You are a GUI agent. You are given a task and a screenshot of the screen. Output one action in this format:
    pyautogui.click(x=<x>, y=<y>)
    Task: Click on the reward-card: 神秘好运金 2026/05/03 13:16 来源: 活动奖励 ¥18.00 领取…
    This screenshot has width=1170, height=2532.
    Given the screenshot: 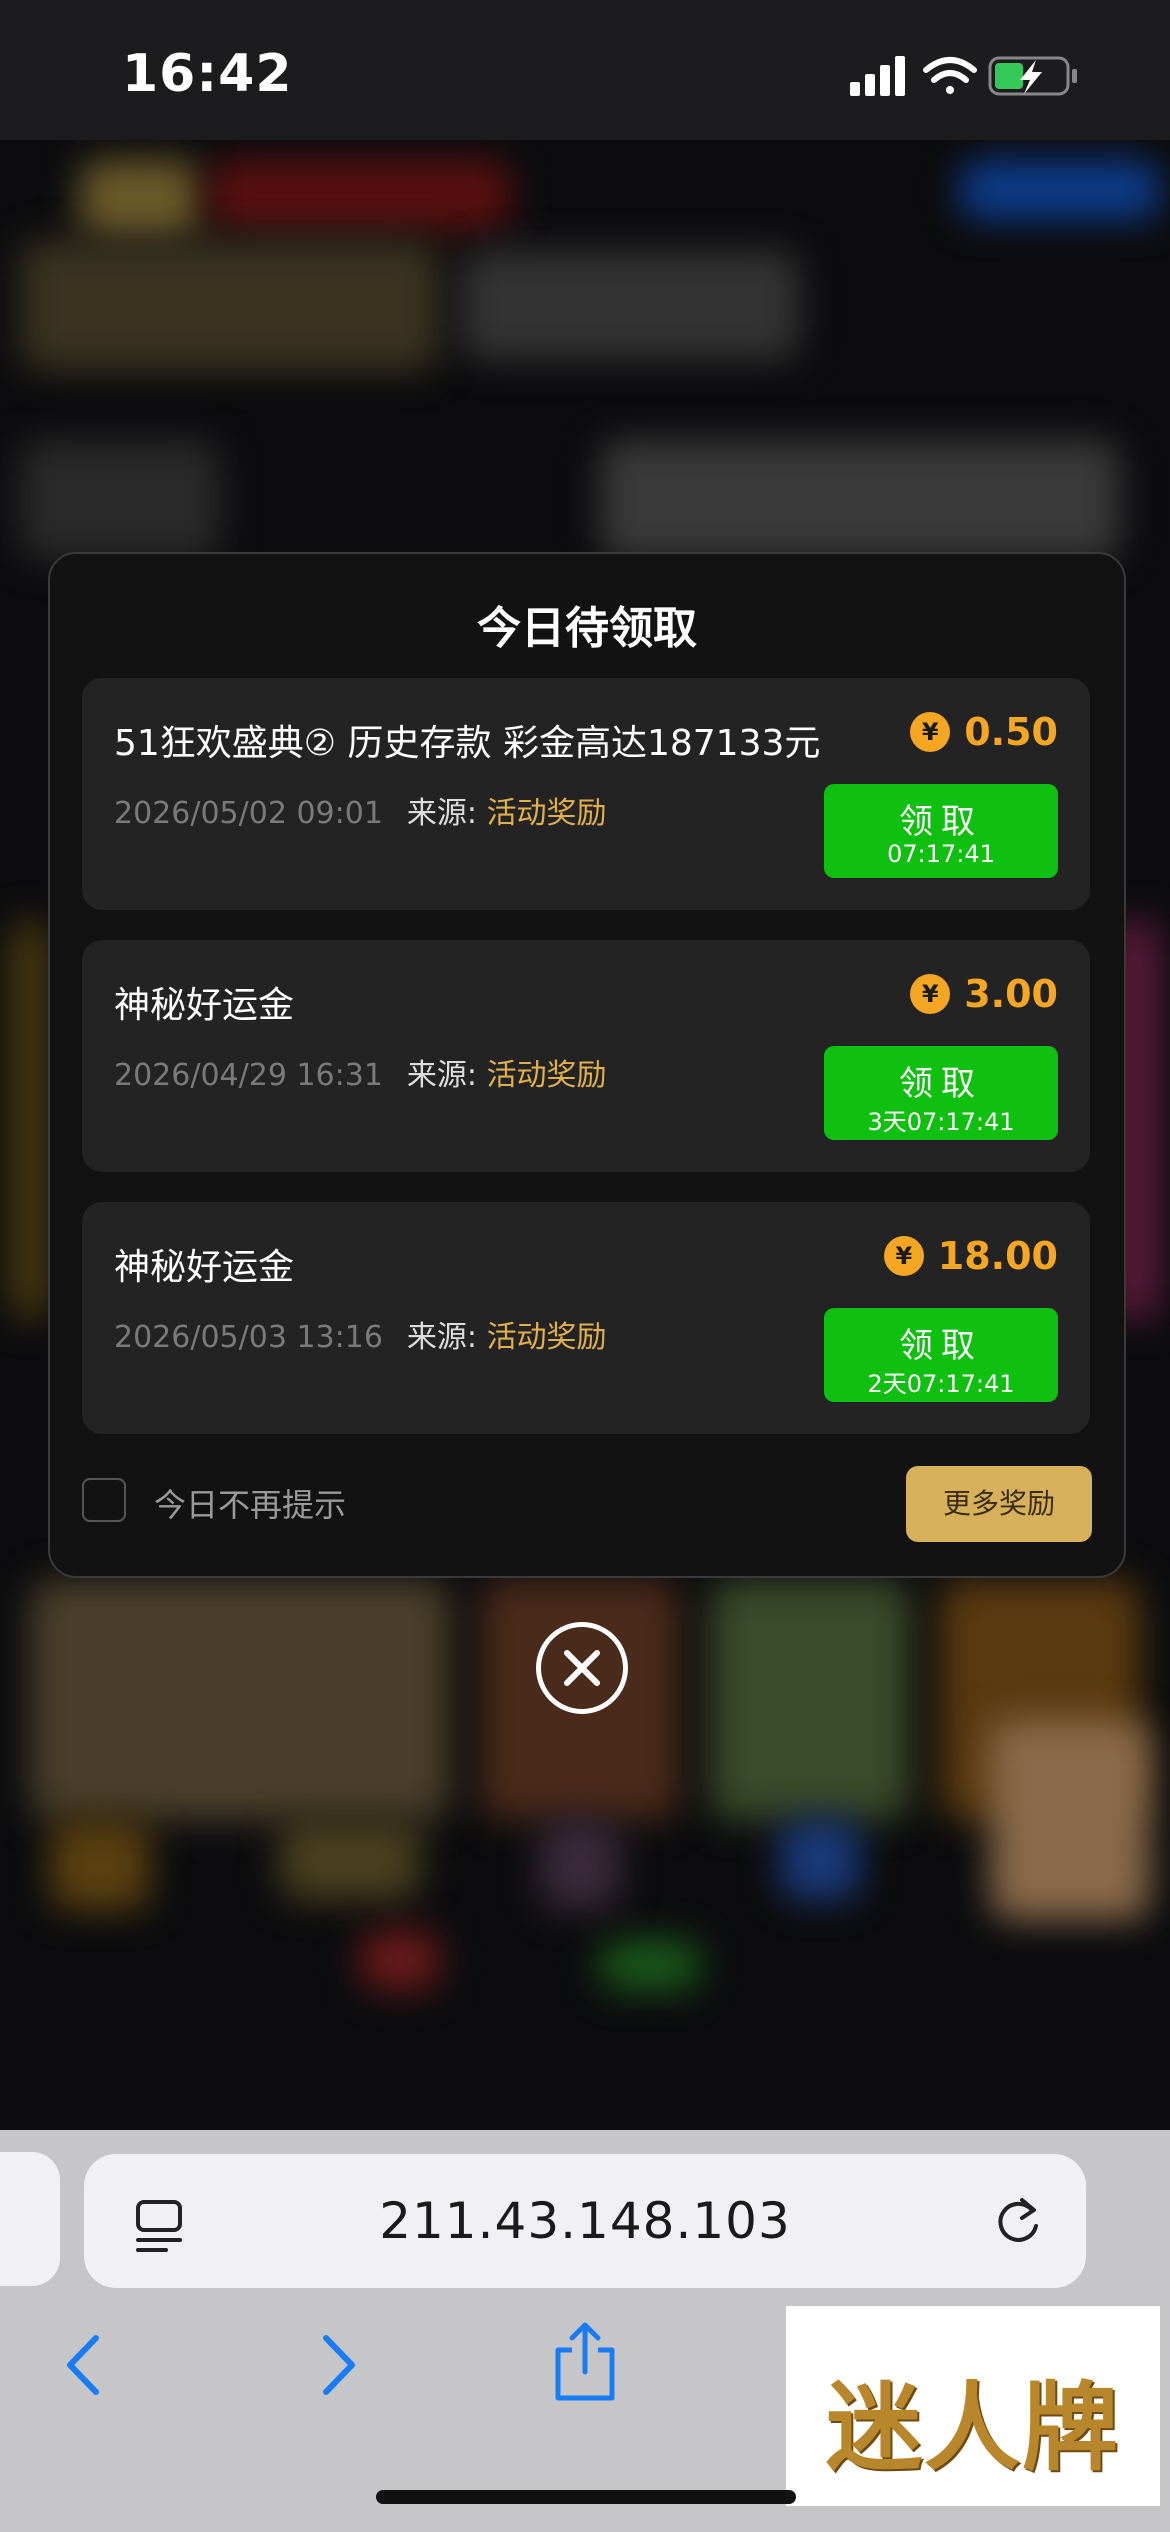 What is the action you would take?
    pyautogui.click(x=586, y=1318)
    